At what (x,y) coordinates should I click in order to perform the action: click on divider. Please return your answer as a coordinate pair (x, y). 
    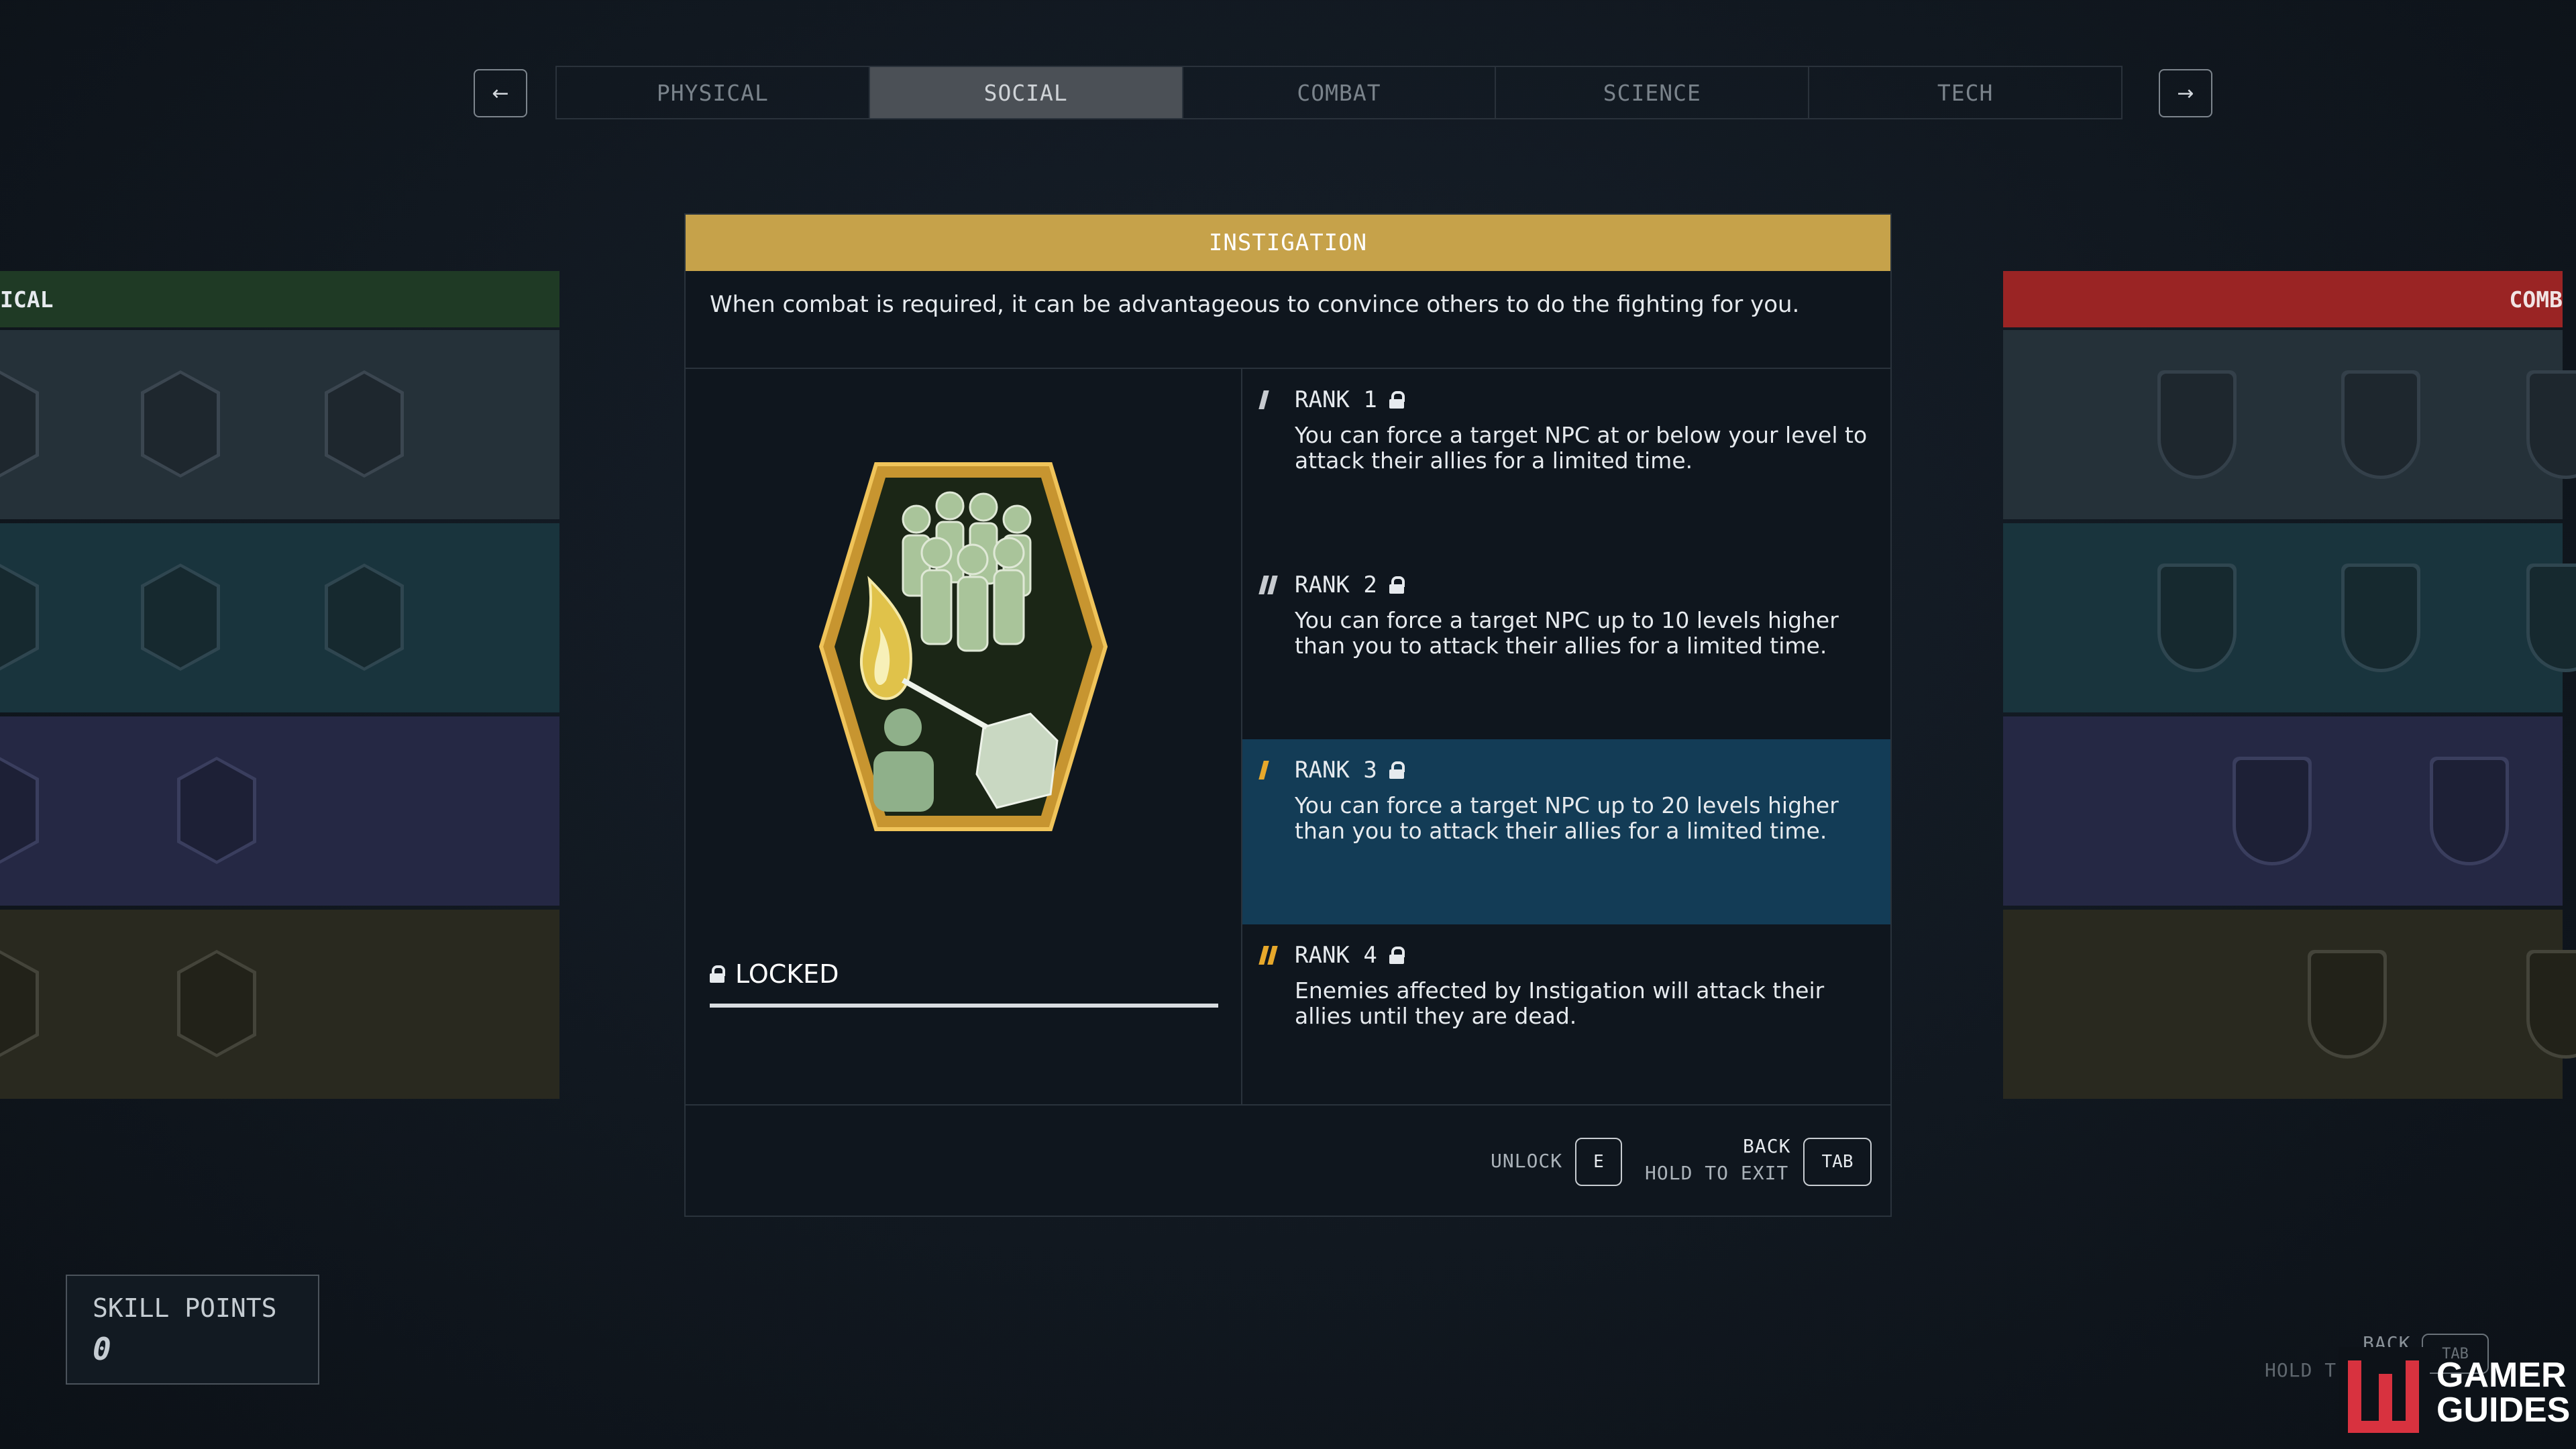
    Looking at the image, I should click on (1288, 1105).